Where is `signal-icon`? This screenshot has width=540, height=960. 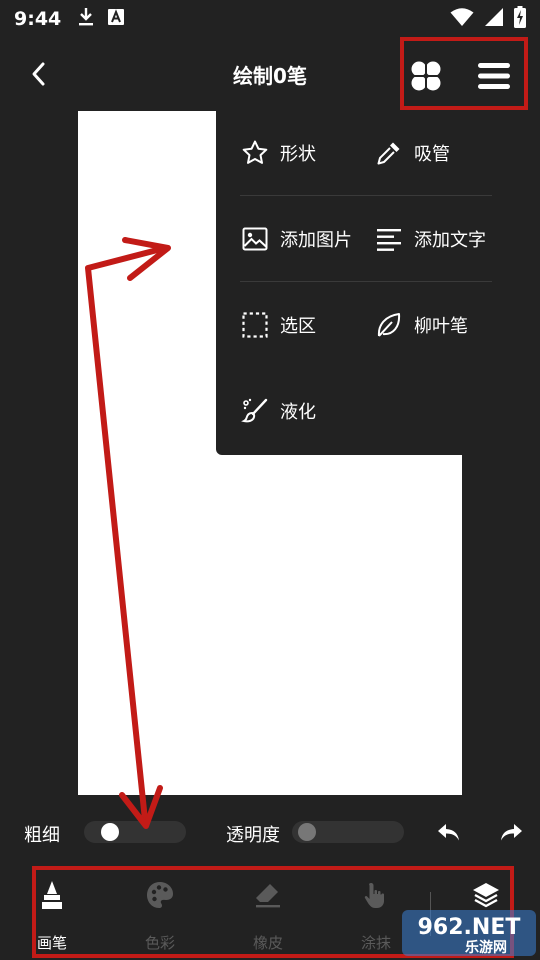
signal-icon is located at coordinates (494, 19).